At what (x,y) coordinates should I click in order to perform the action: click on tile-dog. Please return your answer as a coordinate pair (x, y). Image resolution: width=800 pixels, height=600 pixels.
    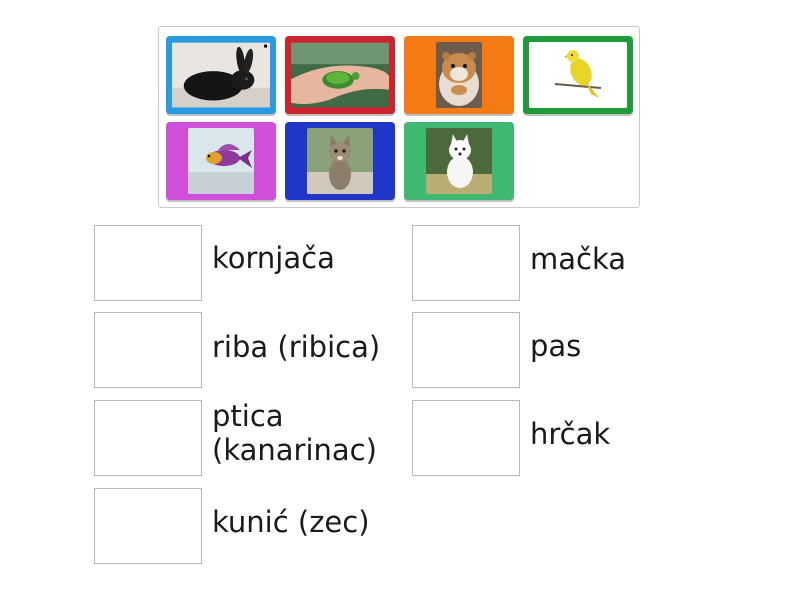
    Looking at the image, I should click on (459, 161).